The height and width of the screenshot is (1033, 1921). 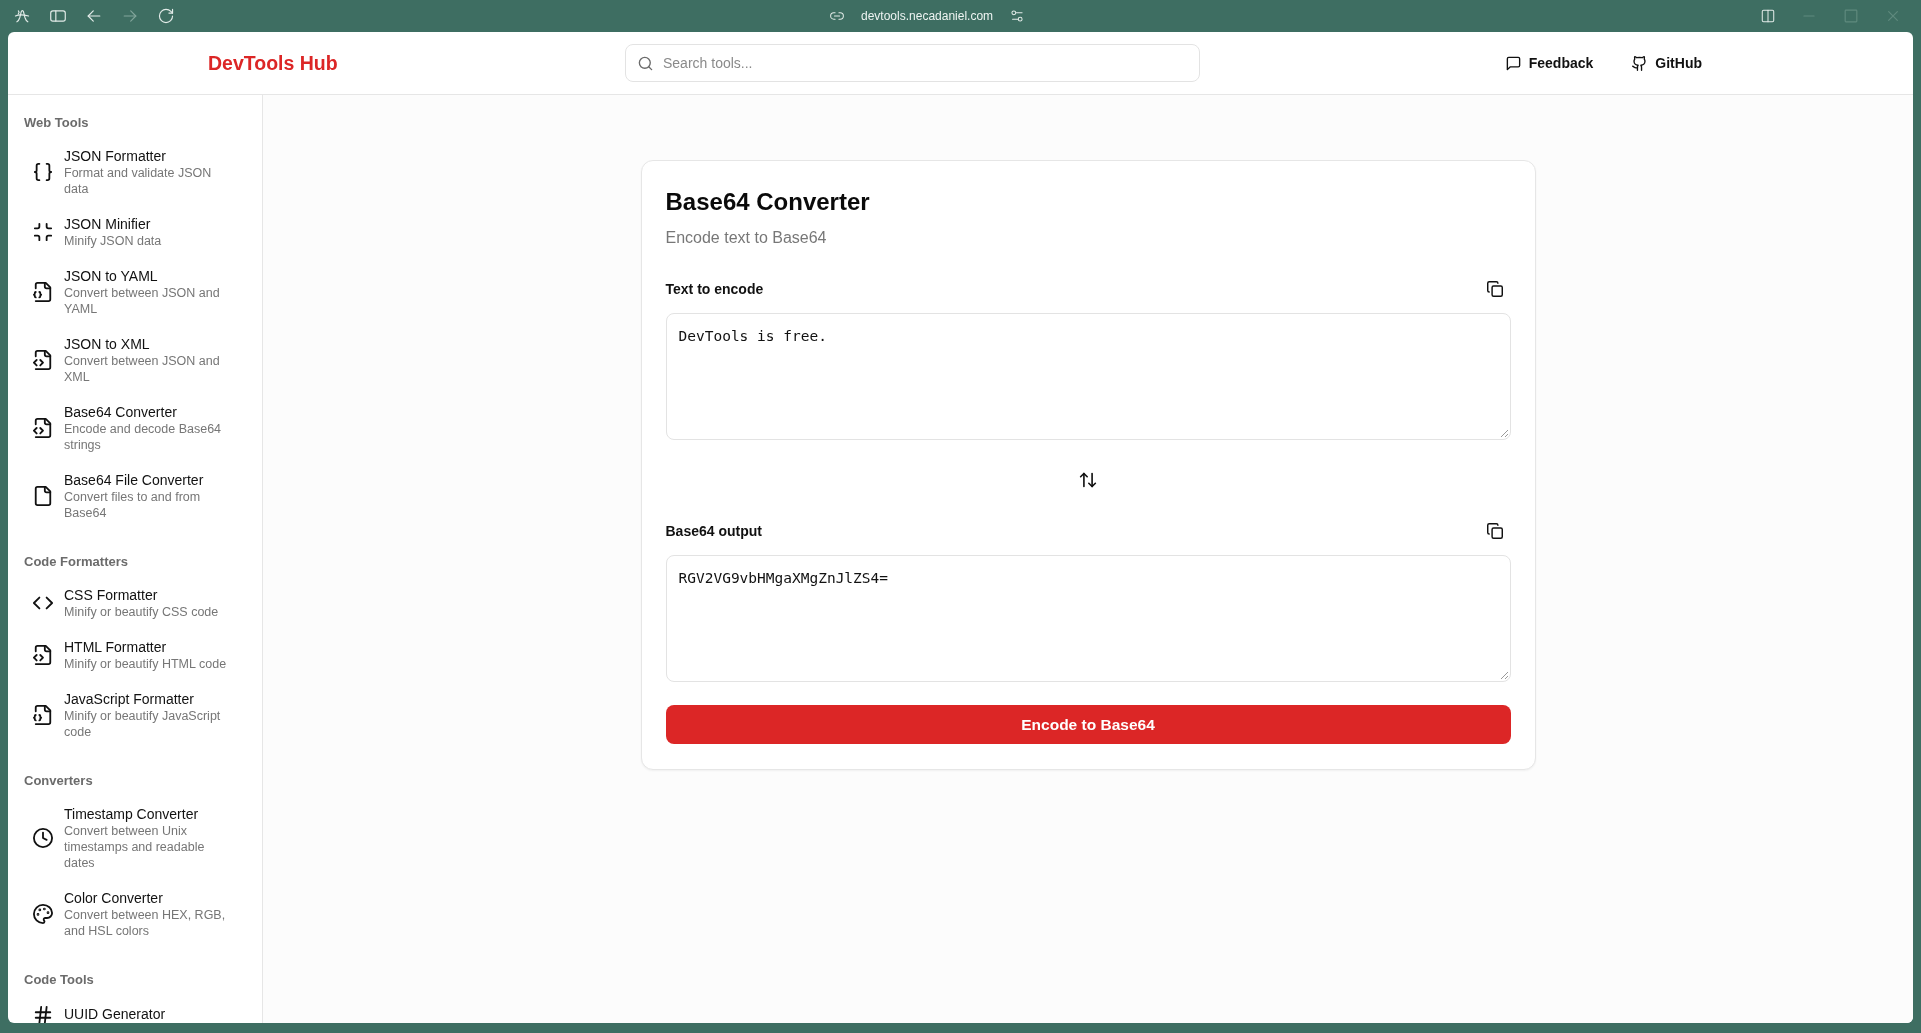 I want to click on tool-name: Base64 Converter, so click(x=120, y=412).